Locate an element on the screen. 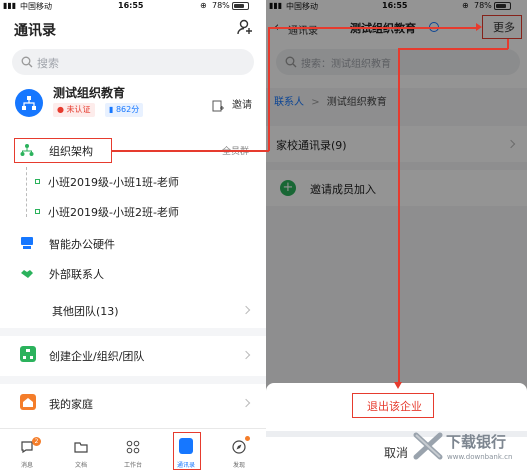 The height and width of the screenshot is (473, 527). org-avatar is located at coordinates (29, 103).